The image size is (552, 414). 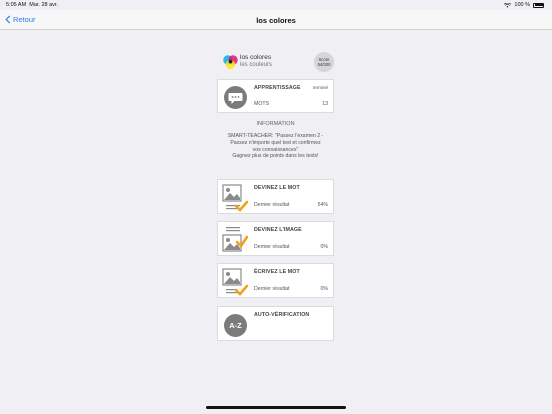 What do you see at coordinates (235, 282) in the screenshot?
I see `write-word-icon` at bounding box center [235, 282].